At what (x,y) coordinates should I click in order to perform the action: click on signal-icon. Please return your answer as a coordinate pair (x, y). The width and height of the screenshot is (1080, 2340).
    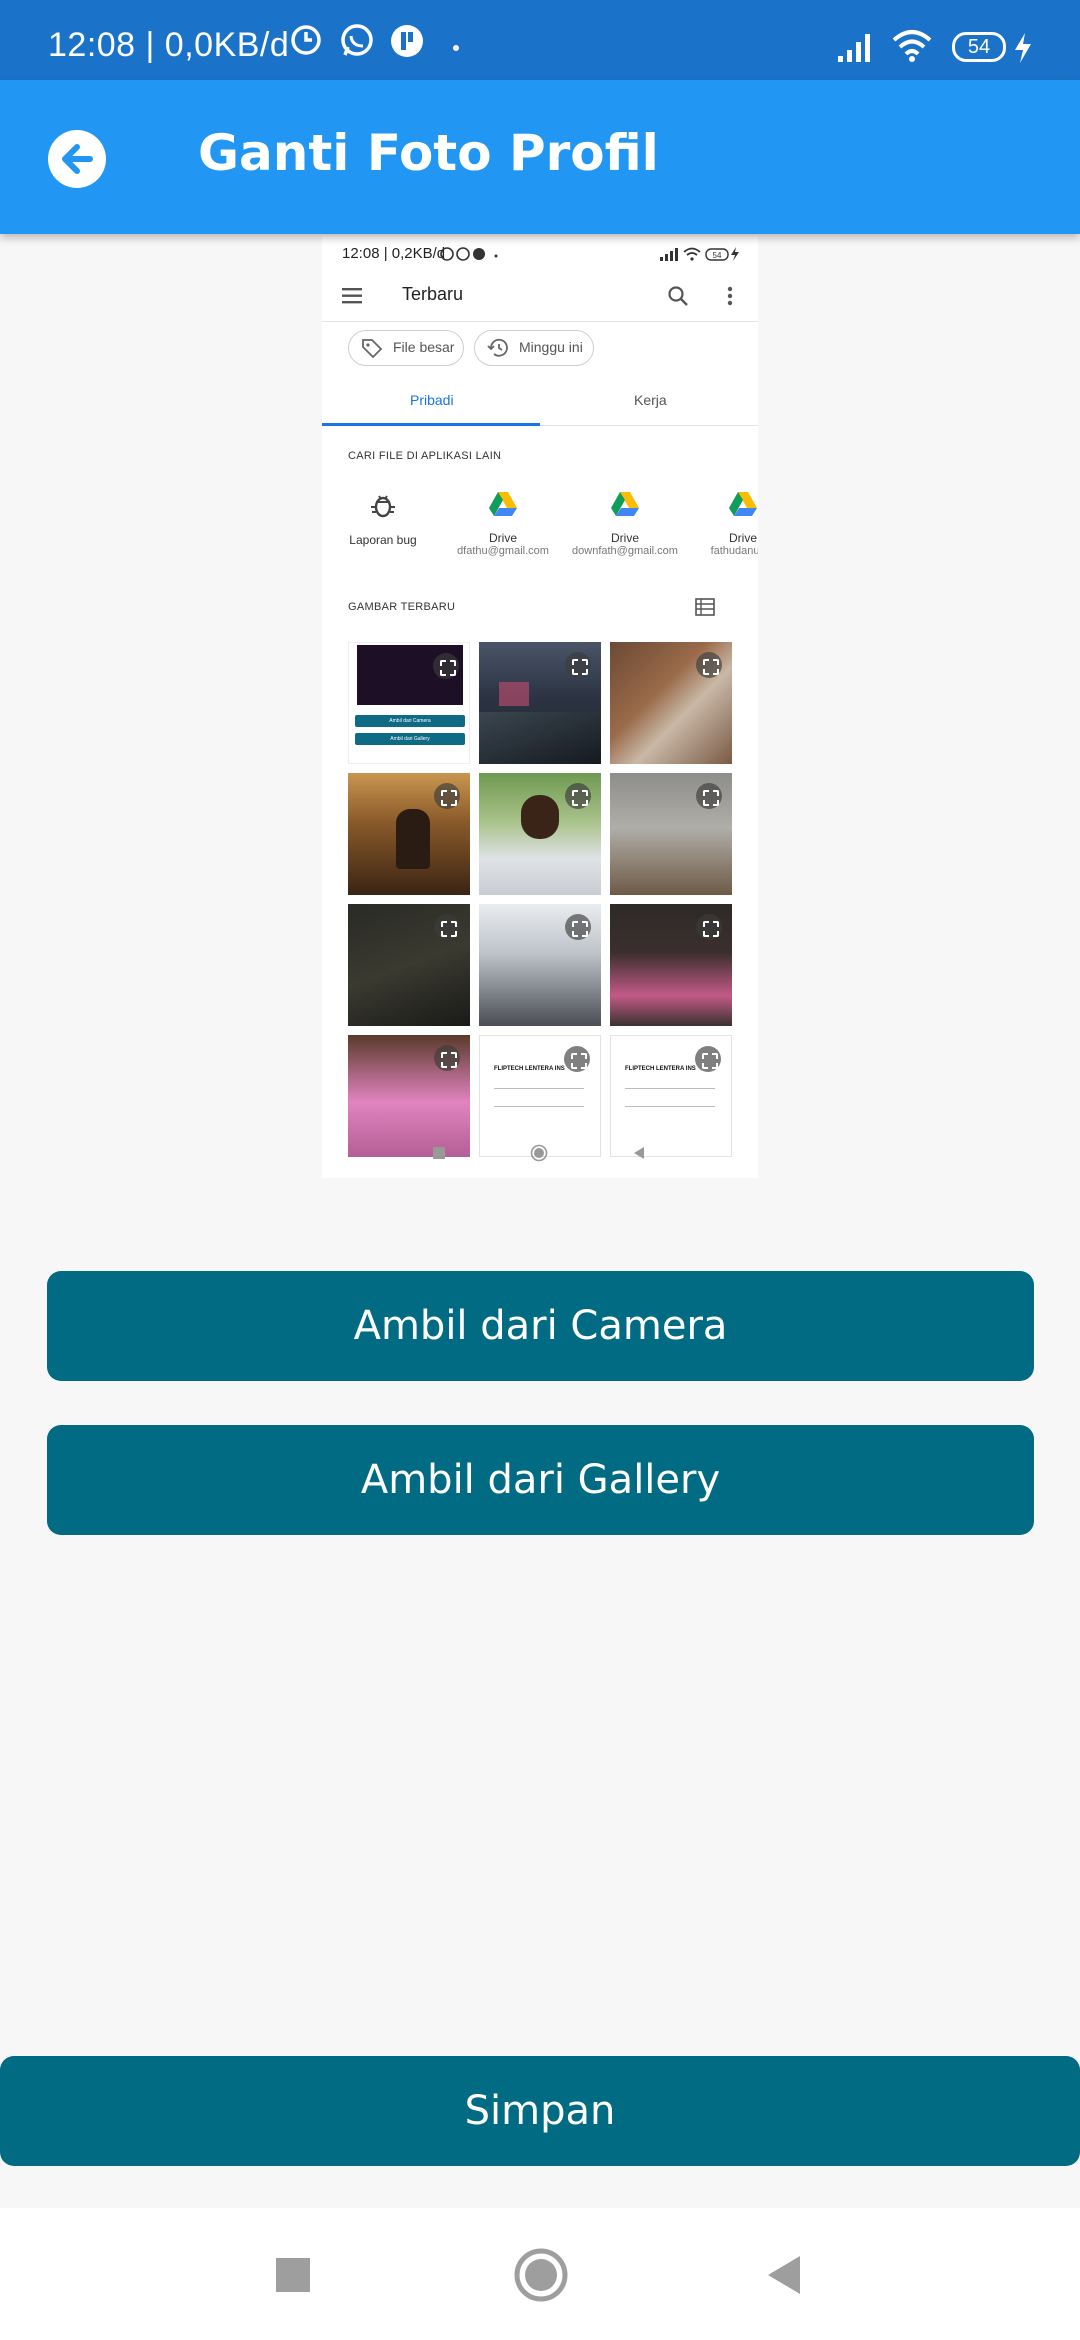
    Looking at the image, I should click on (854, 48).